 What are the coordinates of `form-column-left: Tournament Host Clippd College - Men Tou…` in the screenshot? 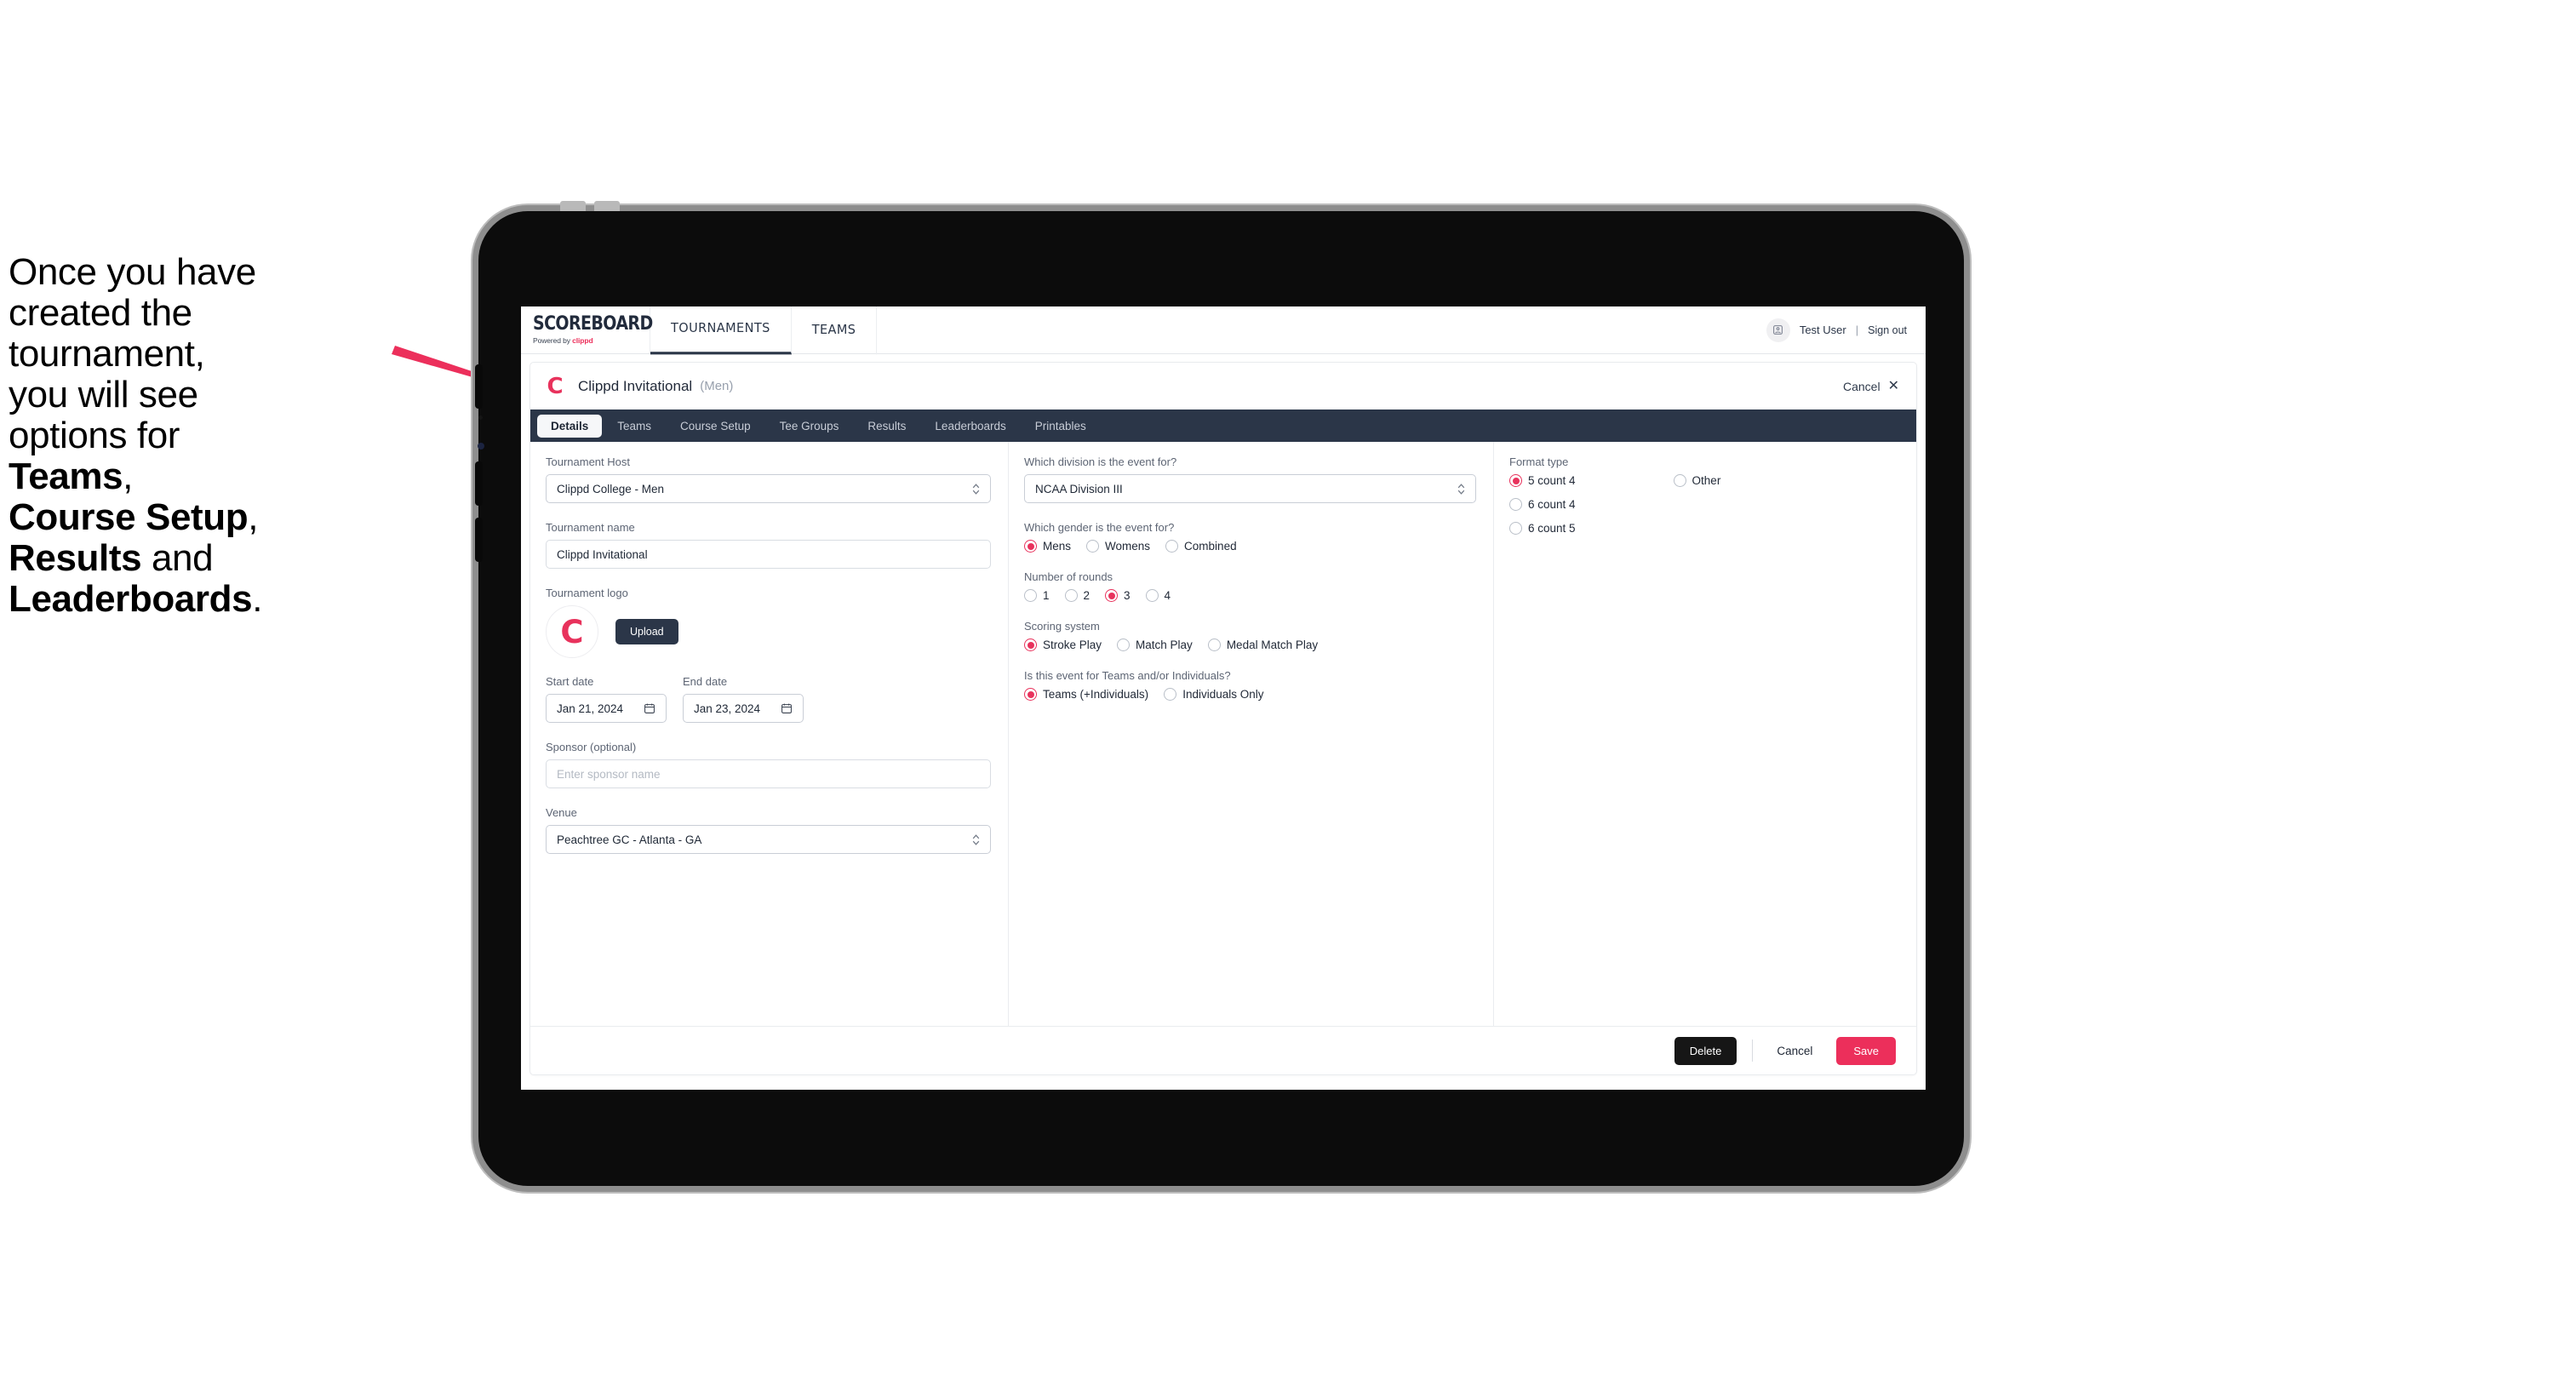 It's located at (769, 734).